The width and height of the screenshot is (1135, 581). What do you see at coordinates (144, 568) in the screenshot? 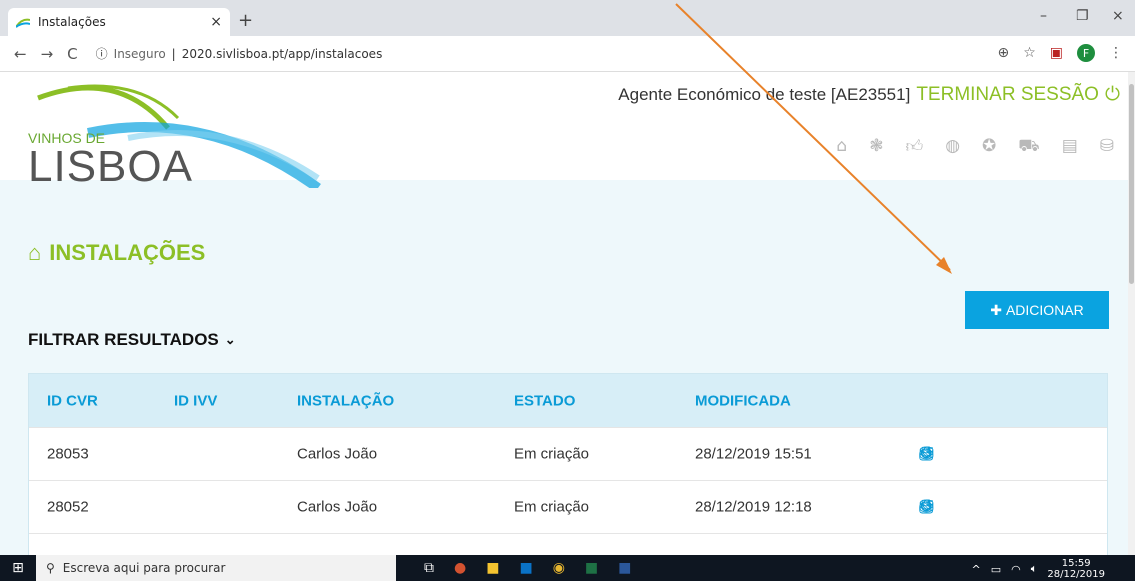
I see `search-placeholder: Escreva aqui para procurar` at bounding box center [144, 568].